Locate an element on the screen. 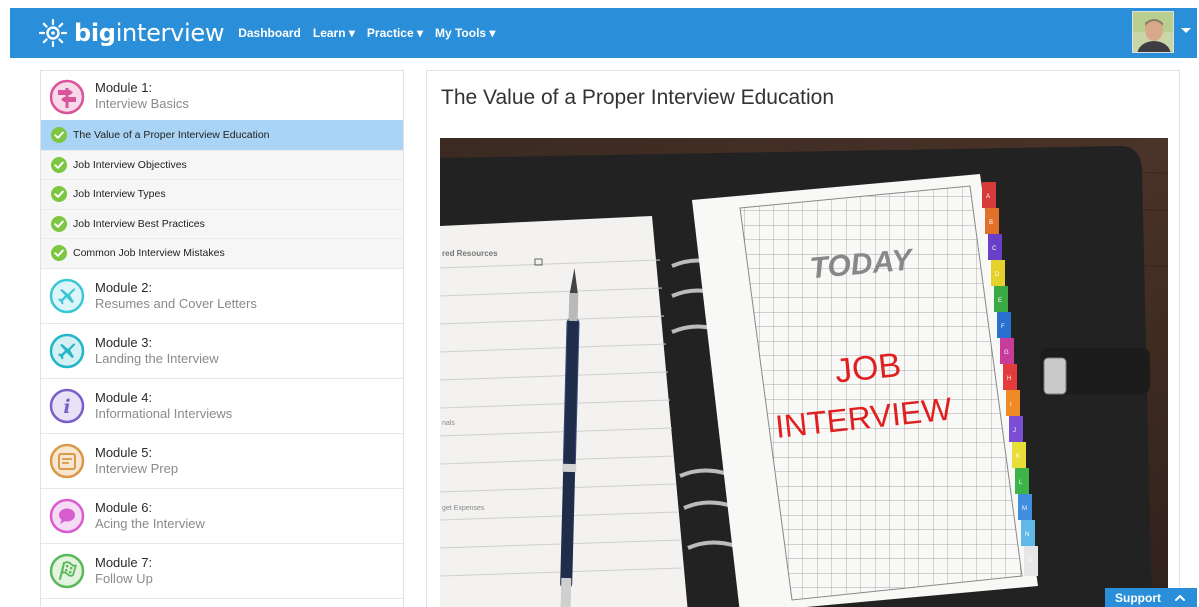 The image size is (1199, 607). module-number: Module 6: is located at coordinates (124, 507).